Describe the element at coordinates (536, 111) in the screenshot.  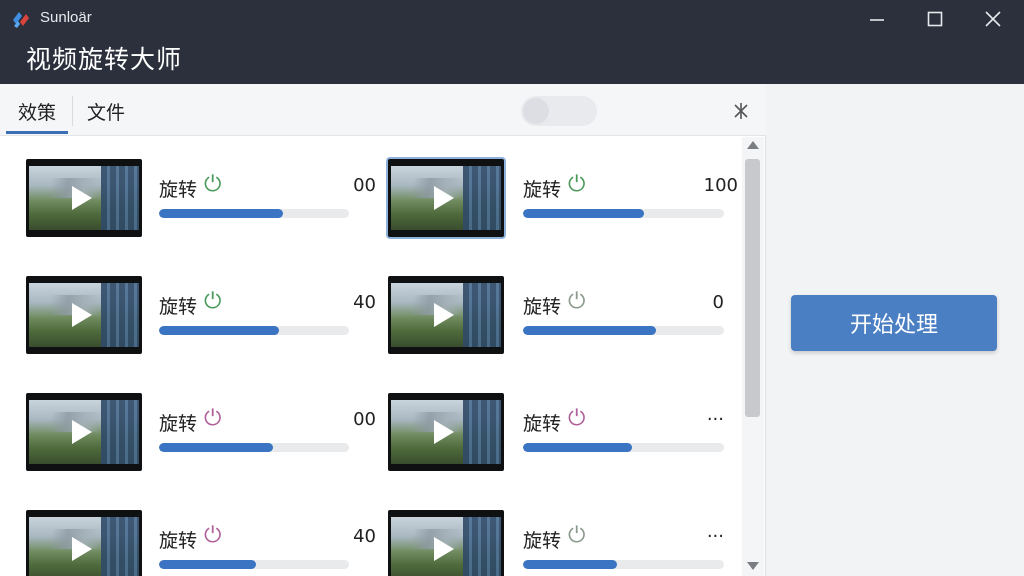
I see `toggle-knob` at that location.